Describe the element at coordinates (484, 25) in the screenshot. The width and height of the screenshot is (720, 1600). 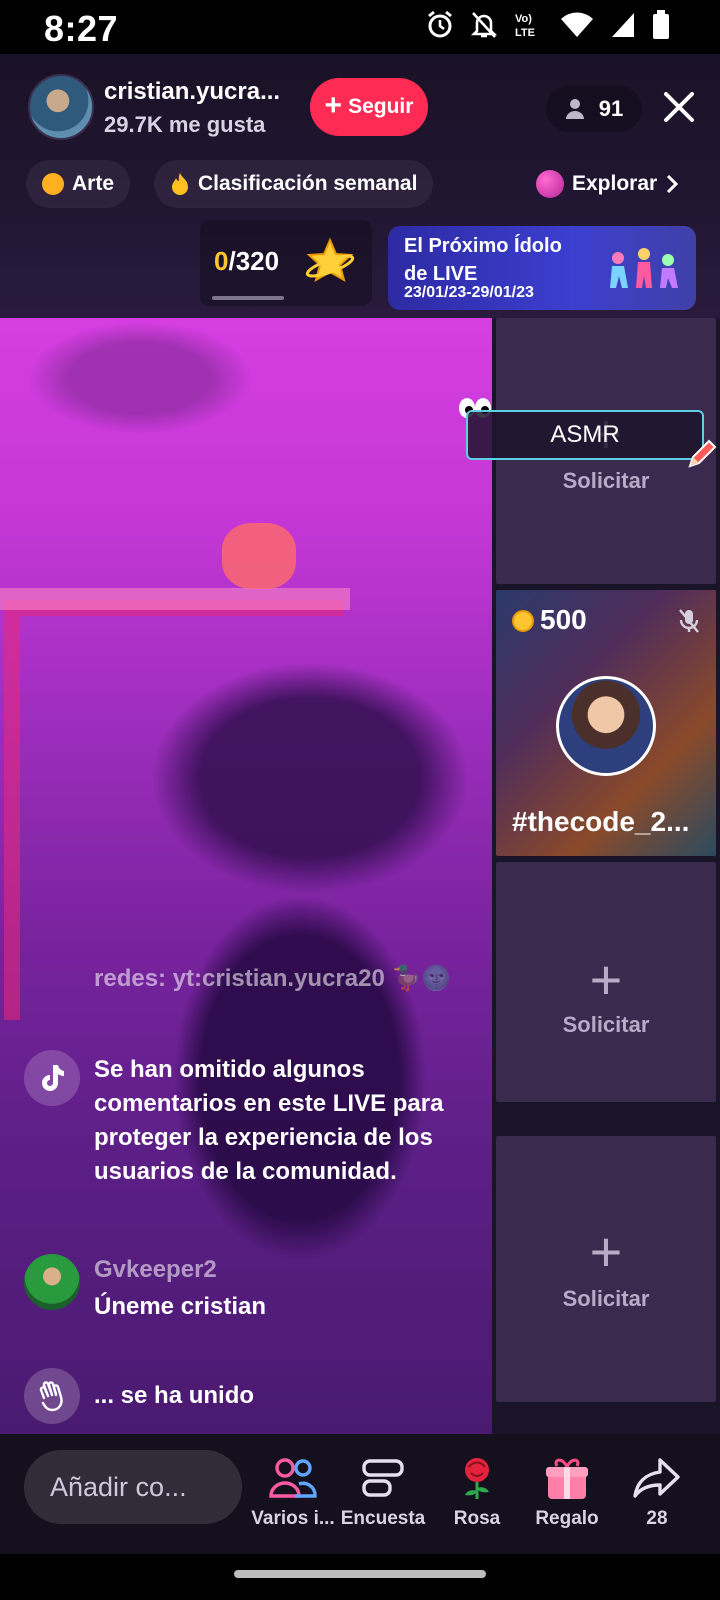
I see `bell-off-icon` at that location.